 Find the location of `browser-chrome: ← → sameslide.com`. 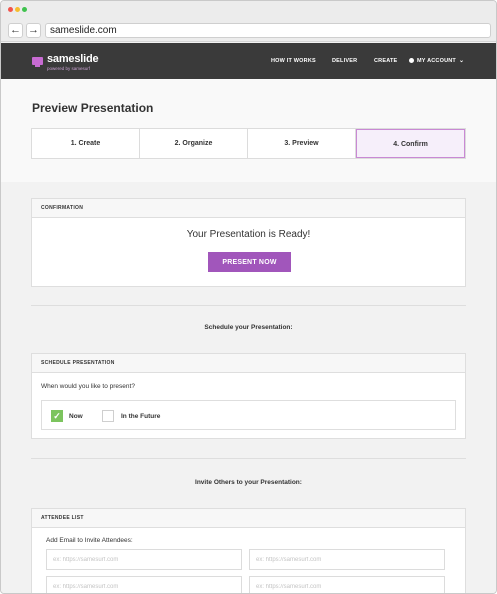

browser-chrome: ← → sameslide.com is located at coordinates (248, 21).